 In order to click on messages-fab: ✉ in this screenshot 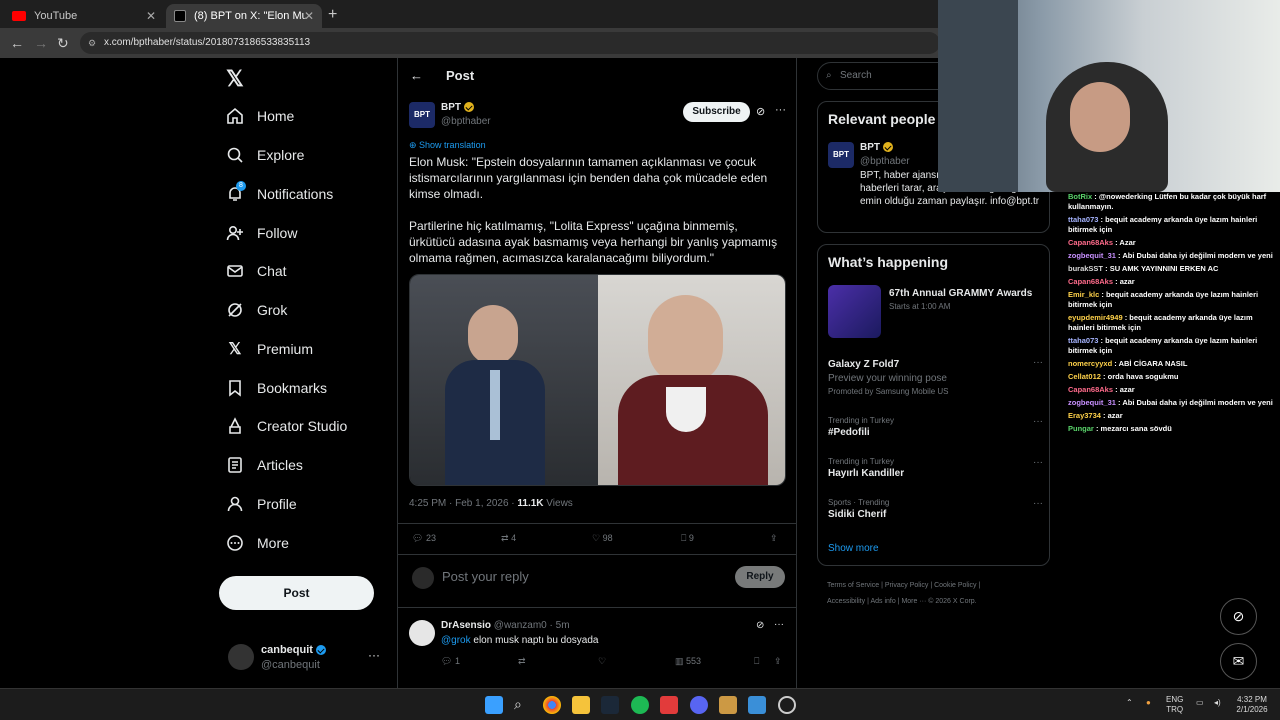, I will do `click(1238, 661)`.